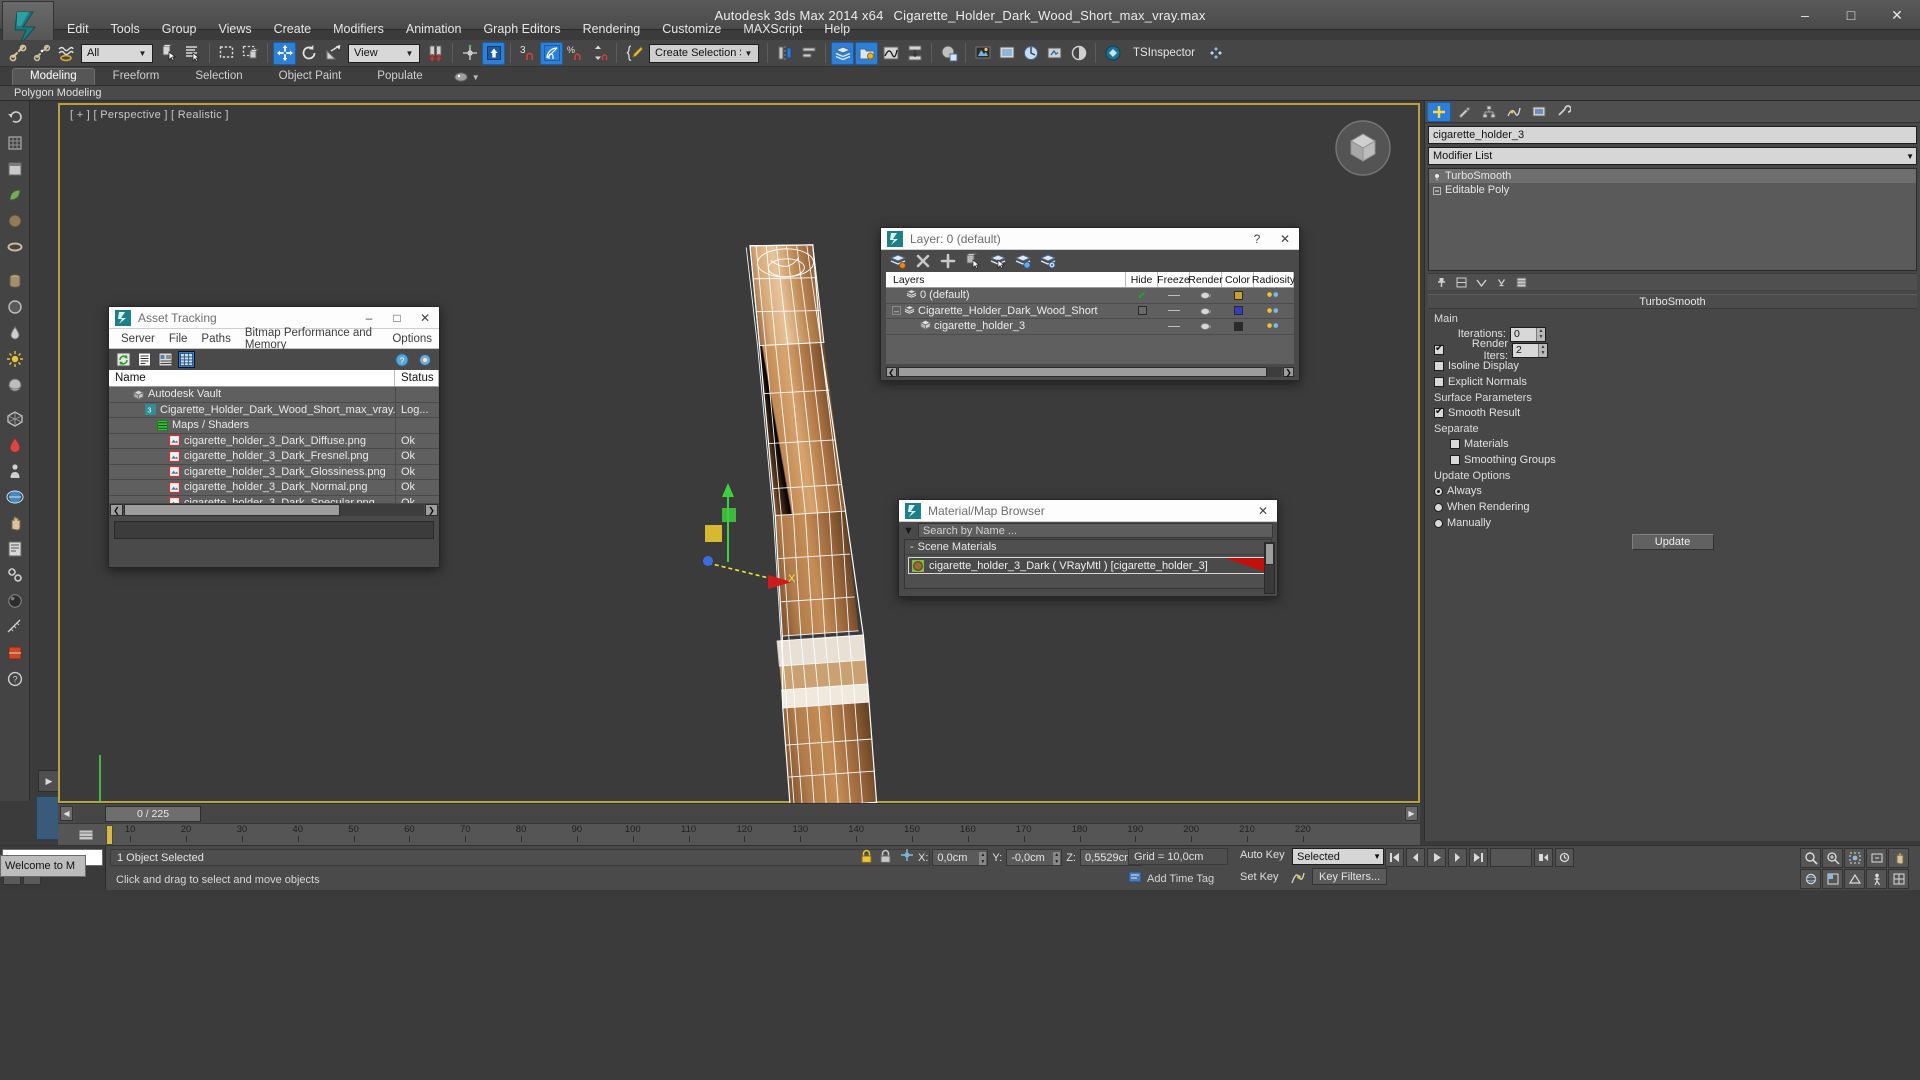 Image resolution: width=1920 pixels, height=1080 pixels. Describe the element at coordinates (914, 53) in the screenshot. I see `schematic-view-icon` at that location.